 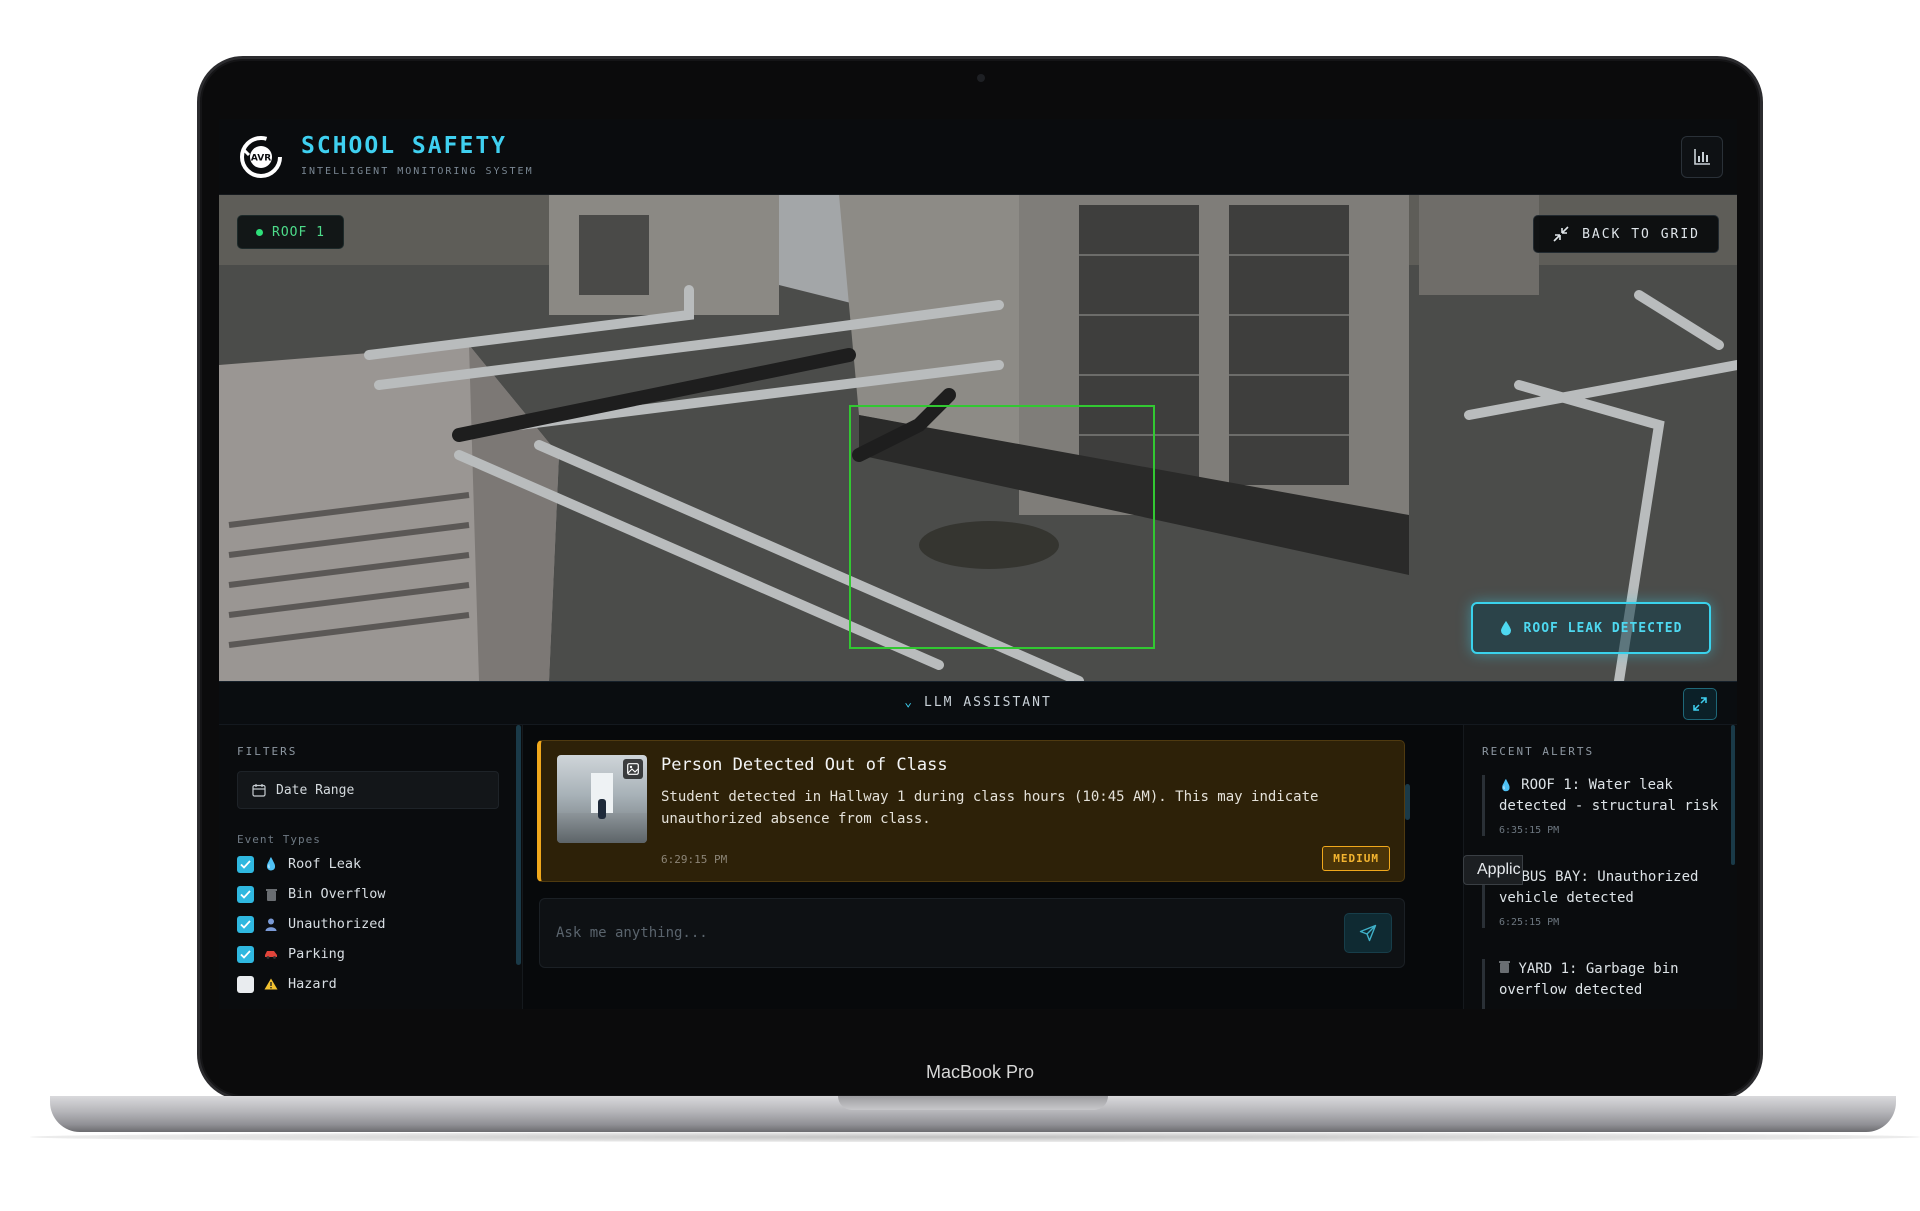 I want to click on recent-alert-time: 6:35:15 PM, so click(x=1529, y=830).